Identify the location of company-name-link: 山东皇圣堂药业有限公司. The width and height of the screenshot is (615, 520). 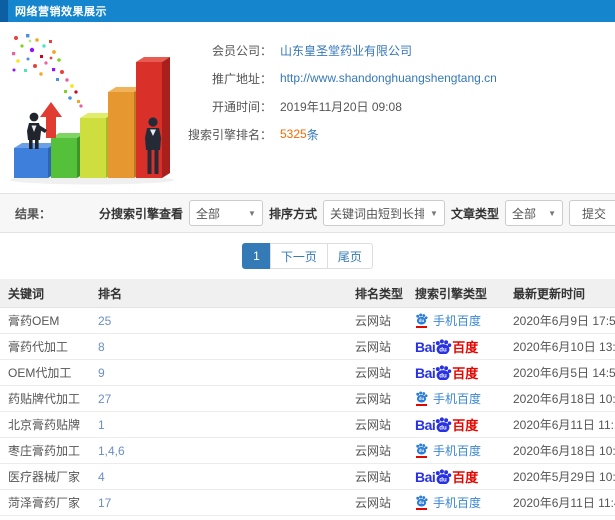
(346, 50).